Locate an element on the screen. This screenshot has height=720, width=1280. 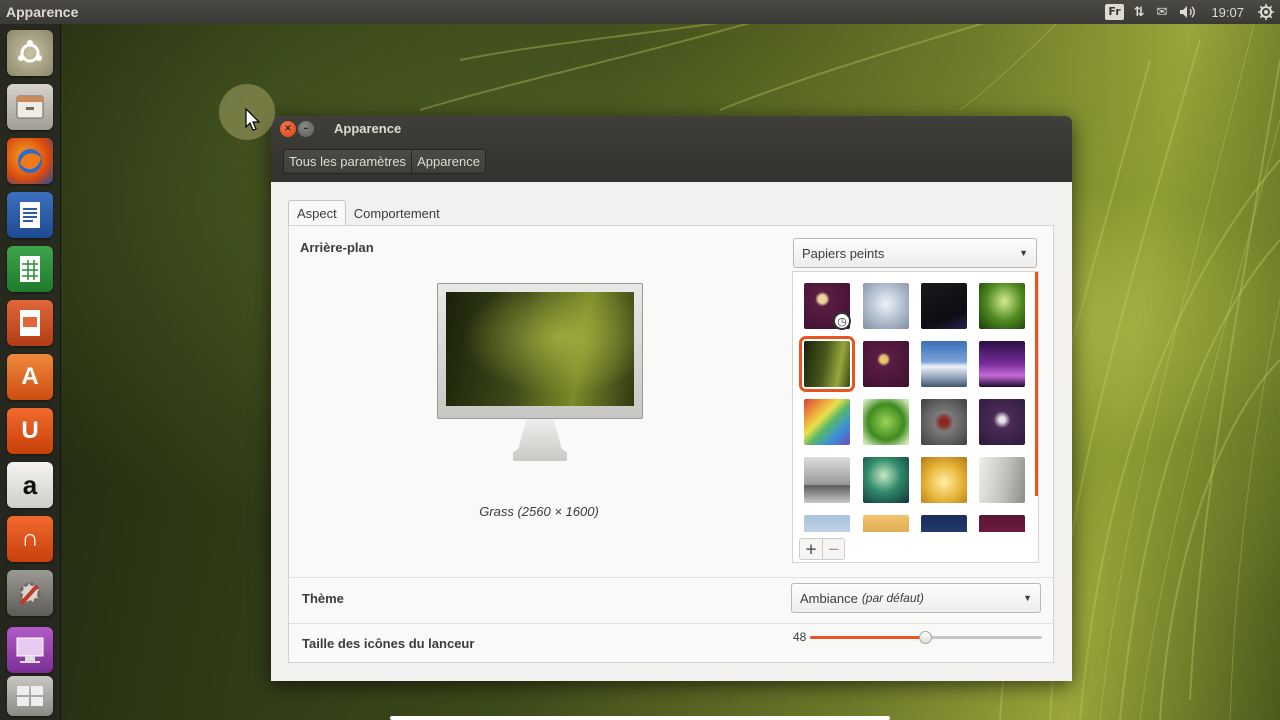
monitor-stand is located at coordinates (540, 440).